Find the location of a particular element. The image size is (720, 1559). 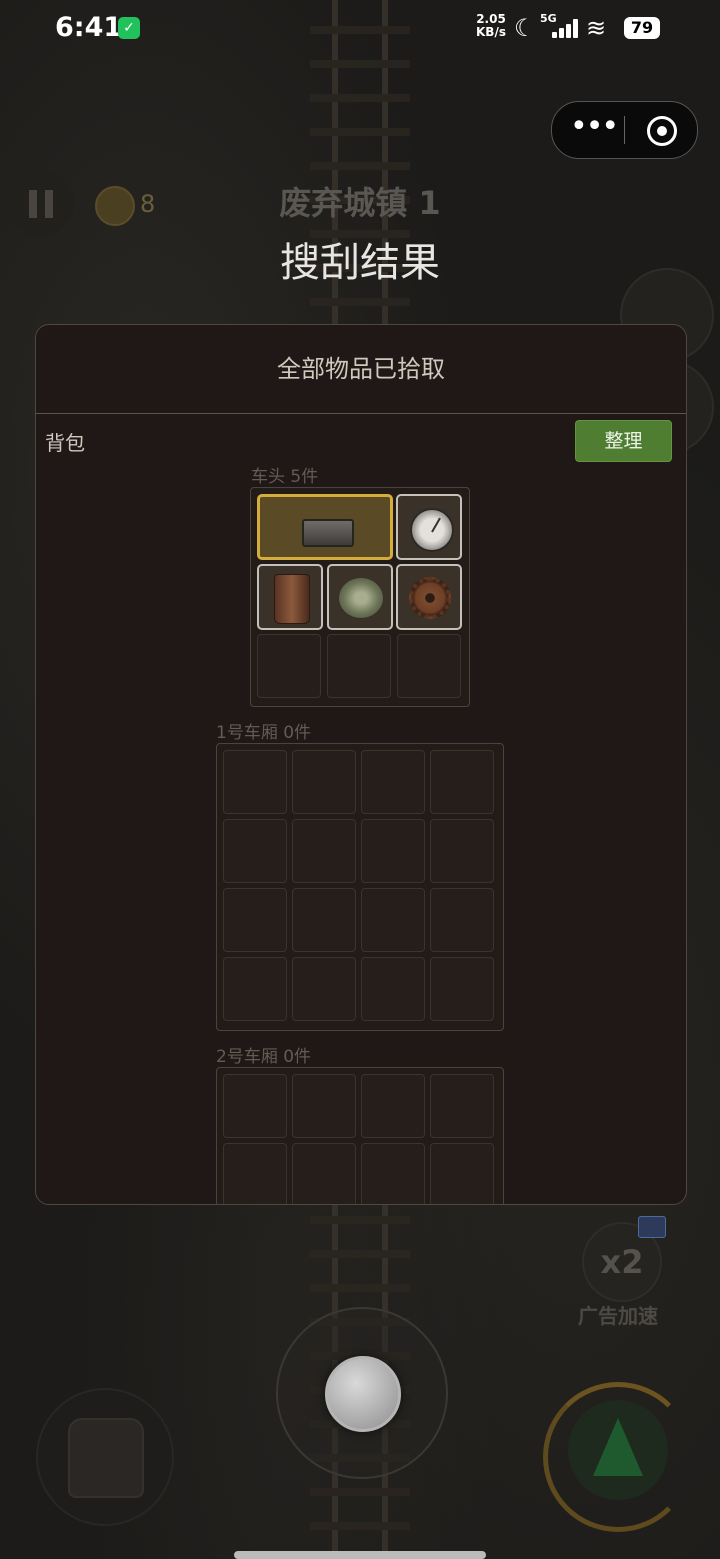

ad-speed-label: 广告加速 is located at coordinates (618, 1316).